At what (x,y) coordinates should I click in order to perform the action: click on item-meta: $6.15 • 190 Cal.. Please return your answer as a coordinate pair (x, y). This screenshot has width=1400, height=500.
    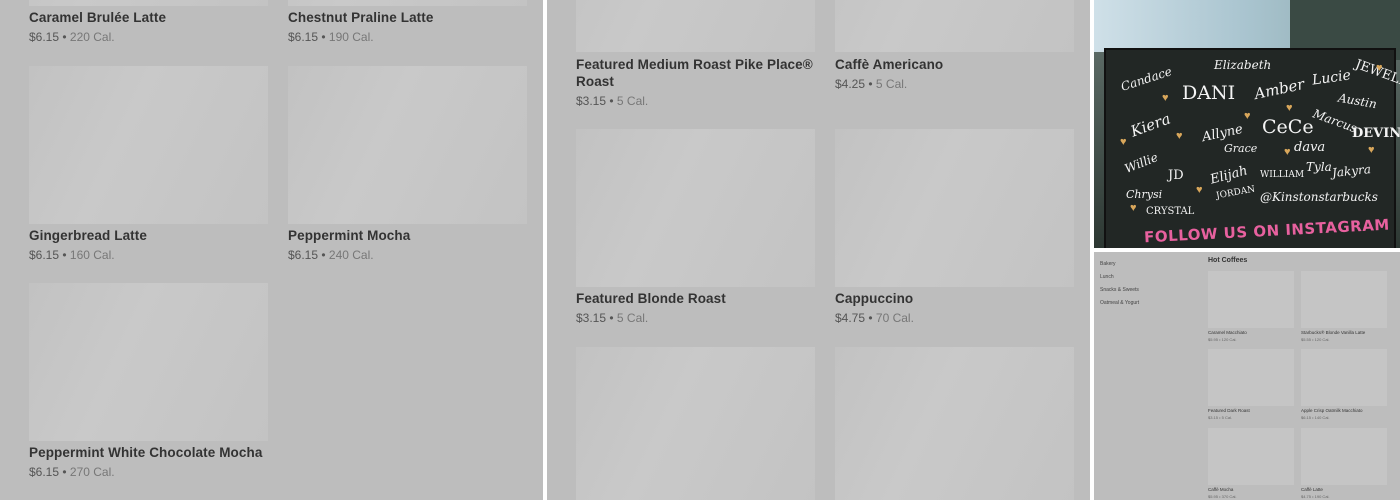
    Looking at the image, I should click on (331, 37).